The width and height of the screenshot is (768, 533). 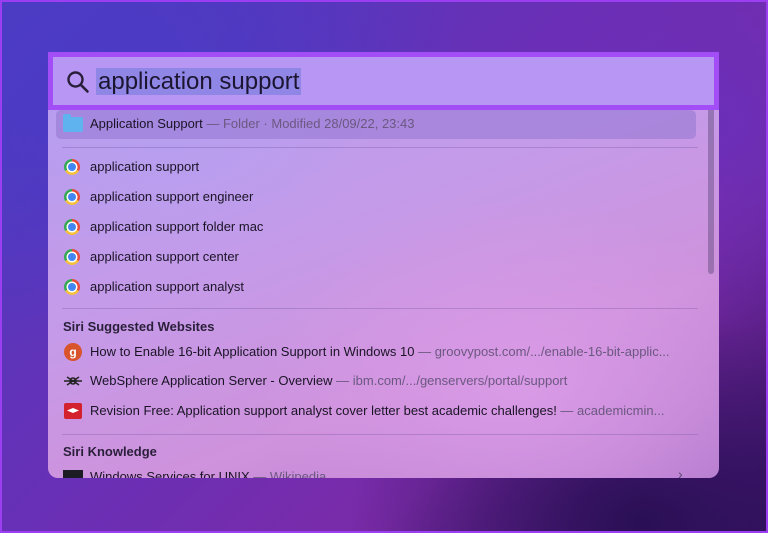 What do you see at coordinates (177, 226) in the screenshot?
I see `suggestion-label: application support folder mac` at bounding box center [177, 226].